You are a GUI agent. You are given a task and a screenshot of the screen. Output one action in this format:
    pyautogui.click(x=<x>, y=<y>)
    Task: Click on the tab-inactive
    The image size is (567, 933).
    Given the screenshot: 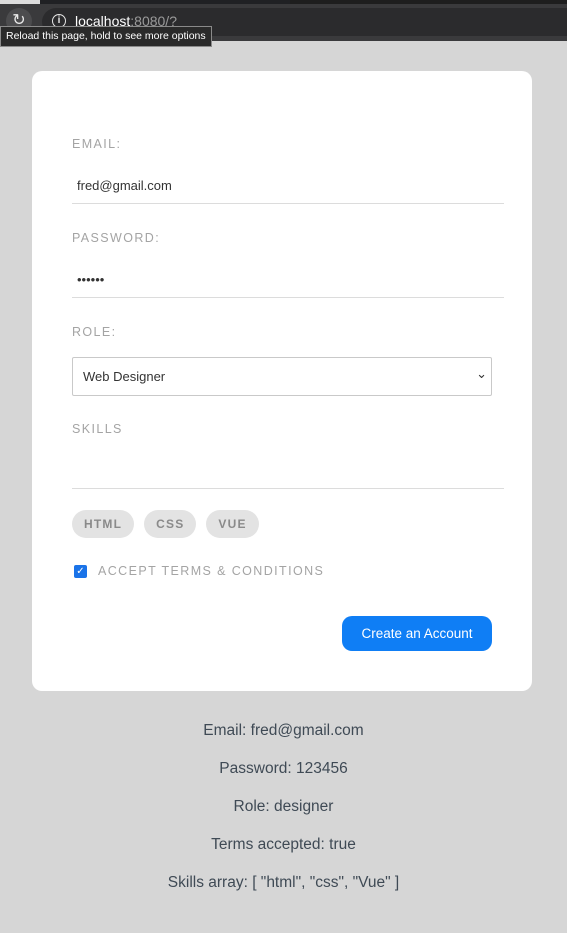 What is the action you would take?
    pyautogui.click(x=428, y=2)
    